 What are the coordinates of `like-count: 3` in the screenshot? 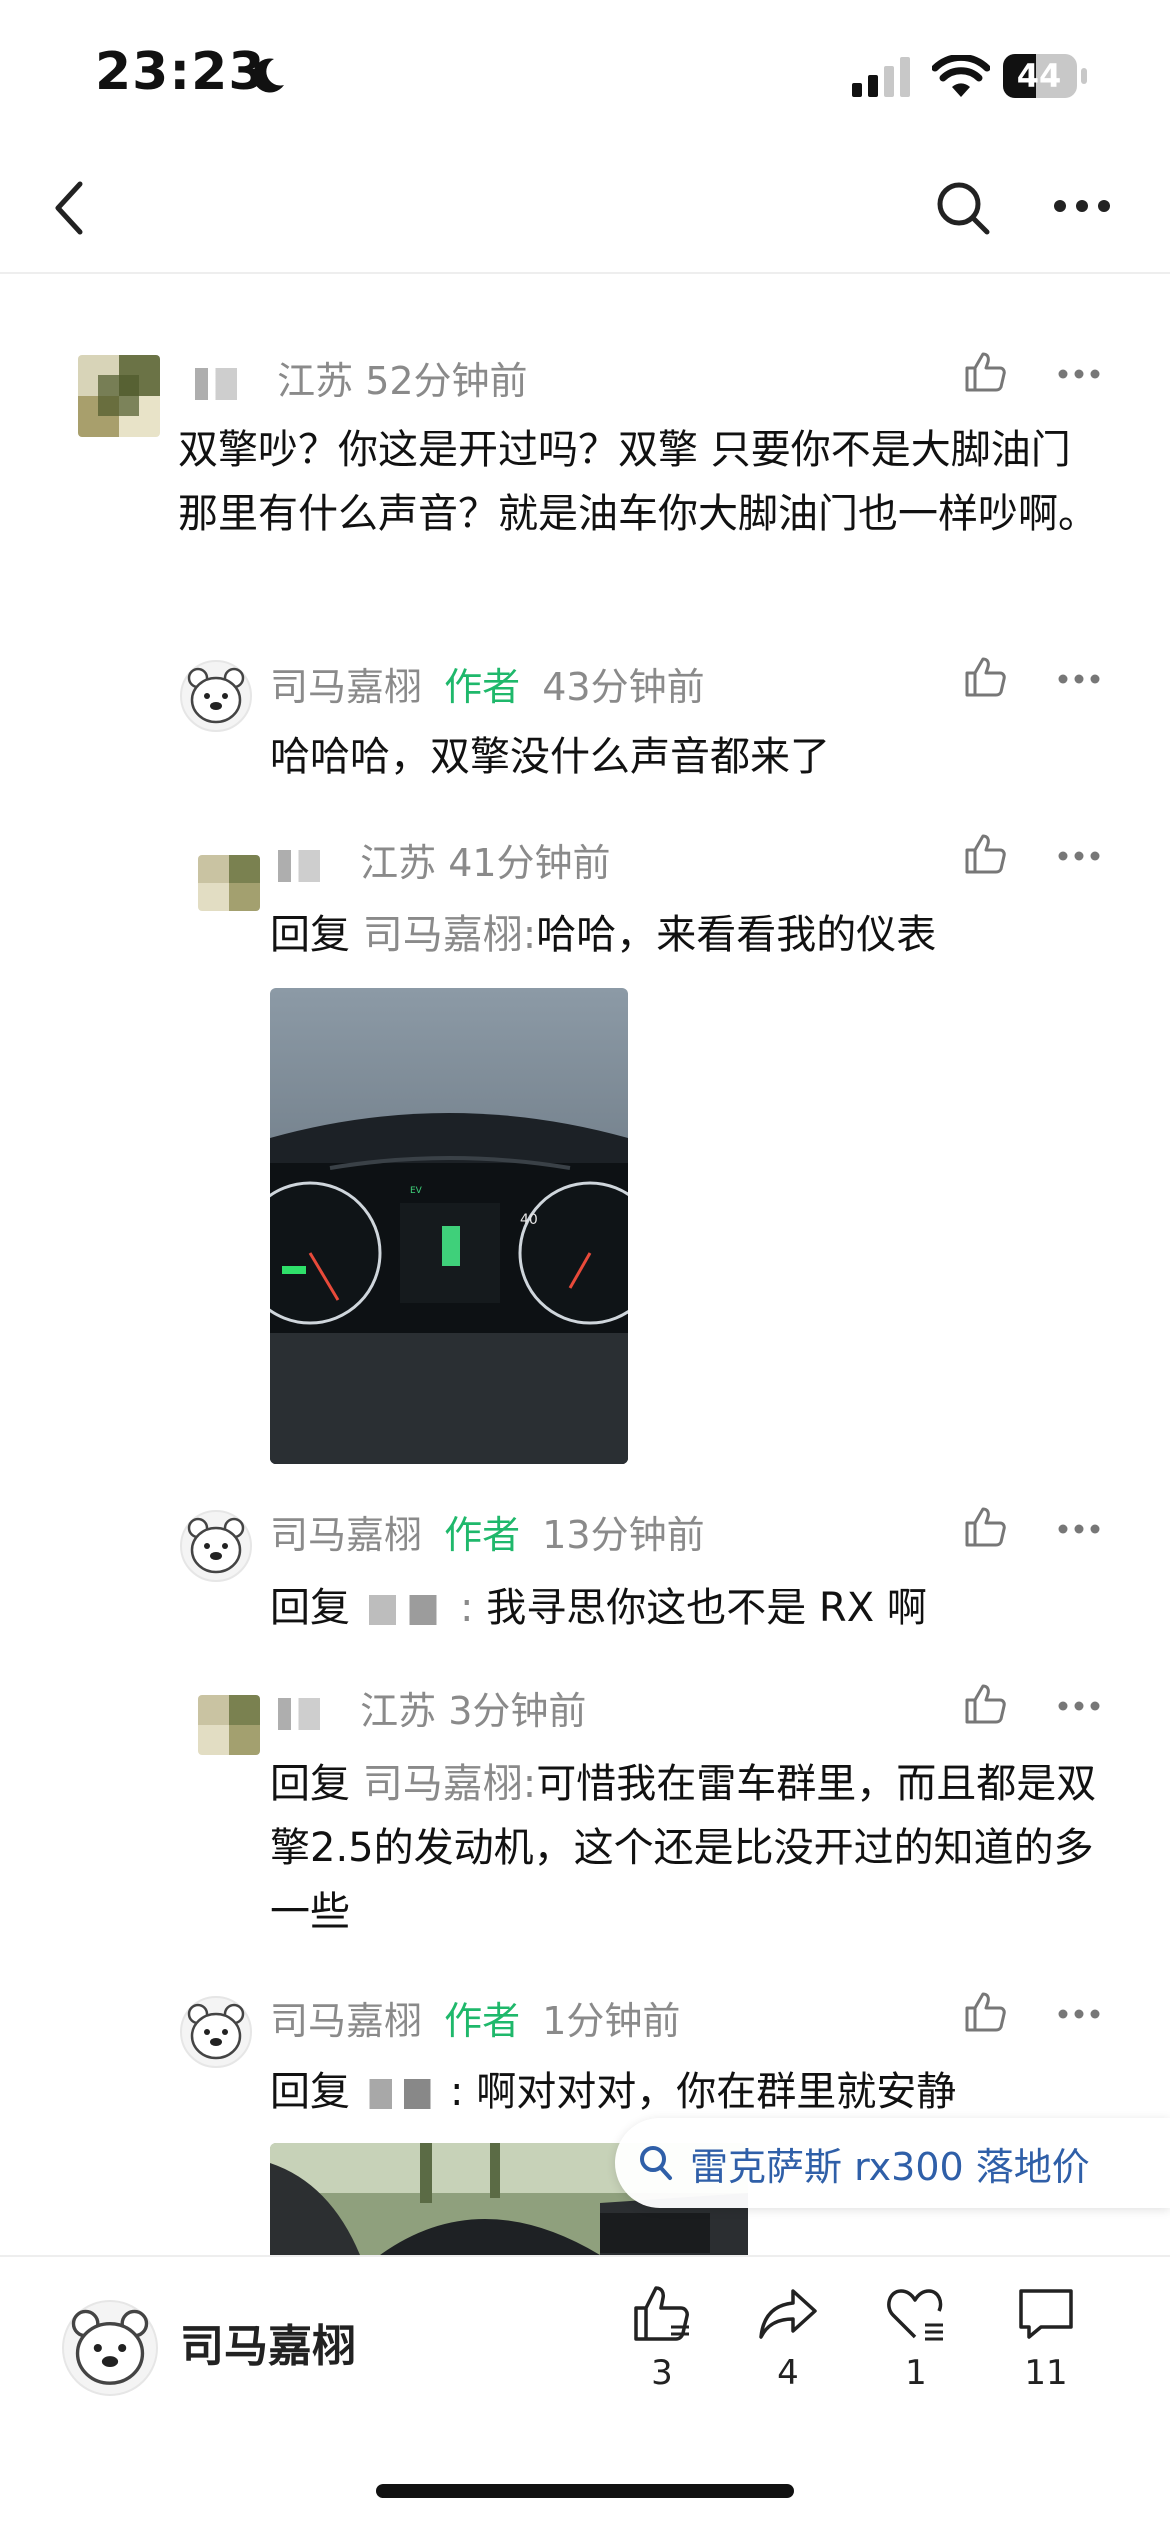 It's located at (662, 2373).